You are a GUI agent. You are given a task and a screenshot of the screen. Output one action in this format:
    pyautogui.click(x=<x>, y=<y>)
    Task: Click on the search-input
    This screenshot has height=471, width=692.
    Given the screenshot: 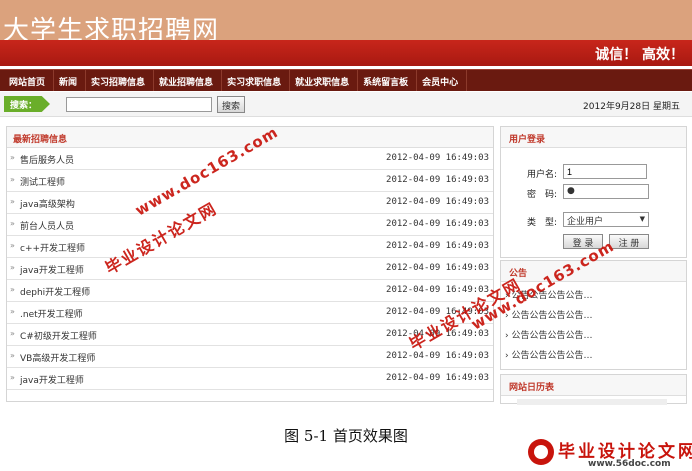 What is the action you would take?
    pyautogui.click(x=139, y=104)
    